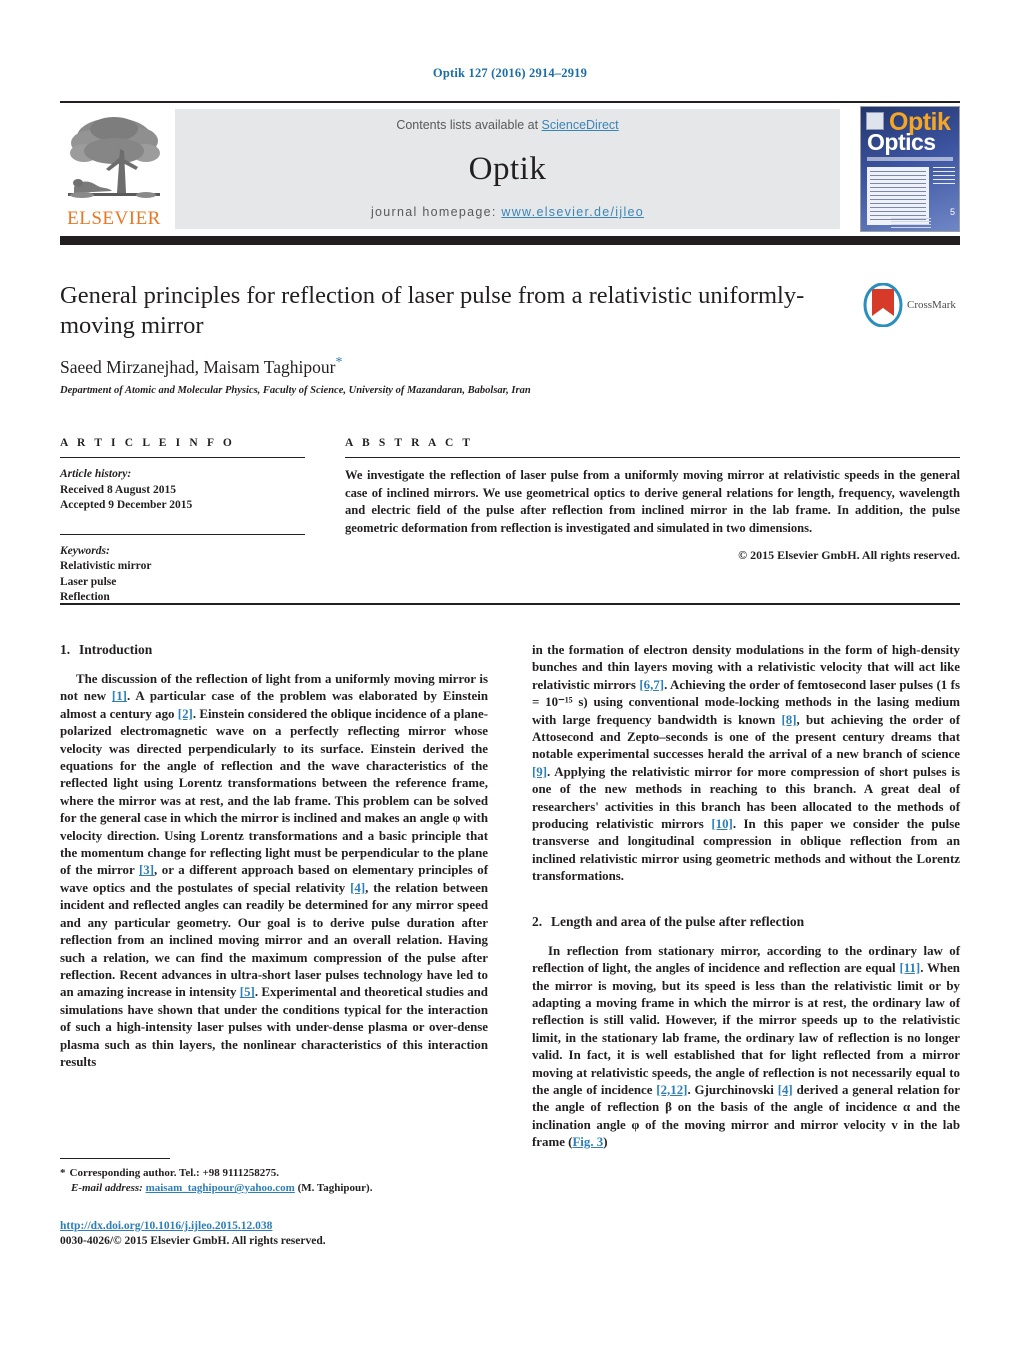 The width and height of the screenshot is (1020, 1351). I want to click on citation-ref-4b: [4], so click(785, 1090).